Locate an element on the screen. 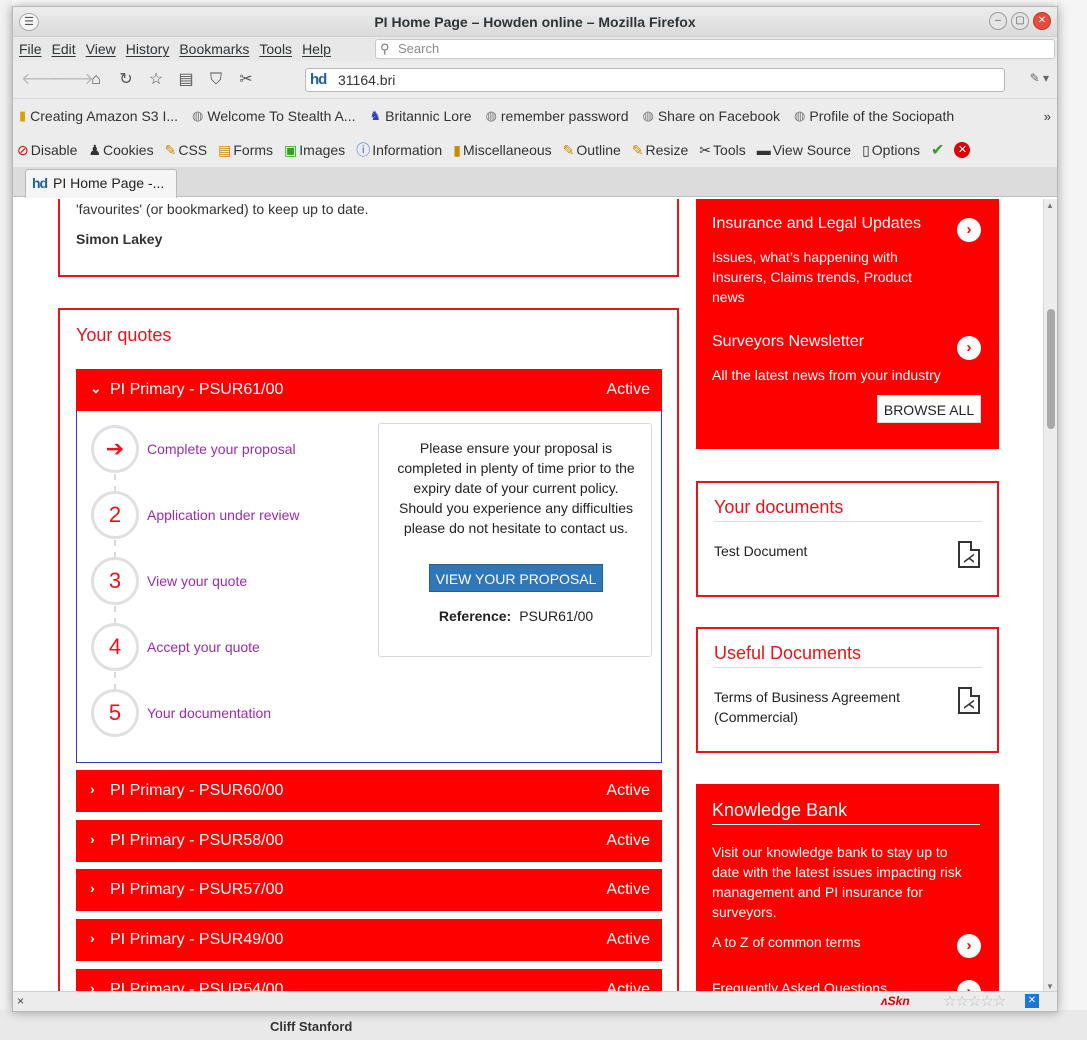  forward-icon: 🡒 is located at coordinates (72, 80).